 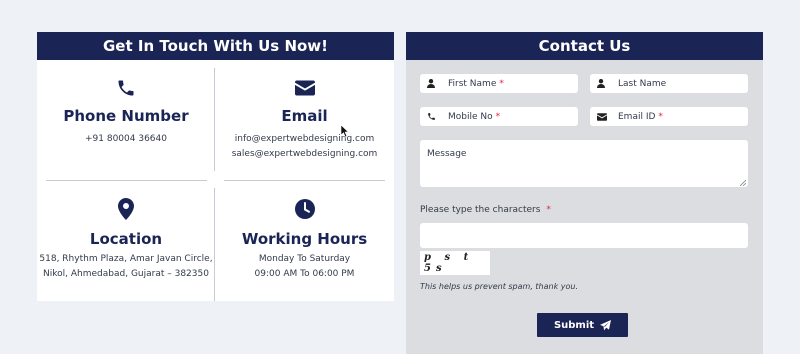 I want to click on phone-card: Phone Number +91 80004 36640, so click(x=126, y=112).